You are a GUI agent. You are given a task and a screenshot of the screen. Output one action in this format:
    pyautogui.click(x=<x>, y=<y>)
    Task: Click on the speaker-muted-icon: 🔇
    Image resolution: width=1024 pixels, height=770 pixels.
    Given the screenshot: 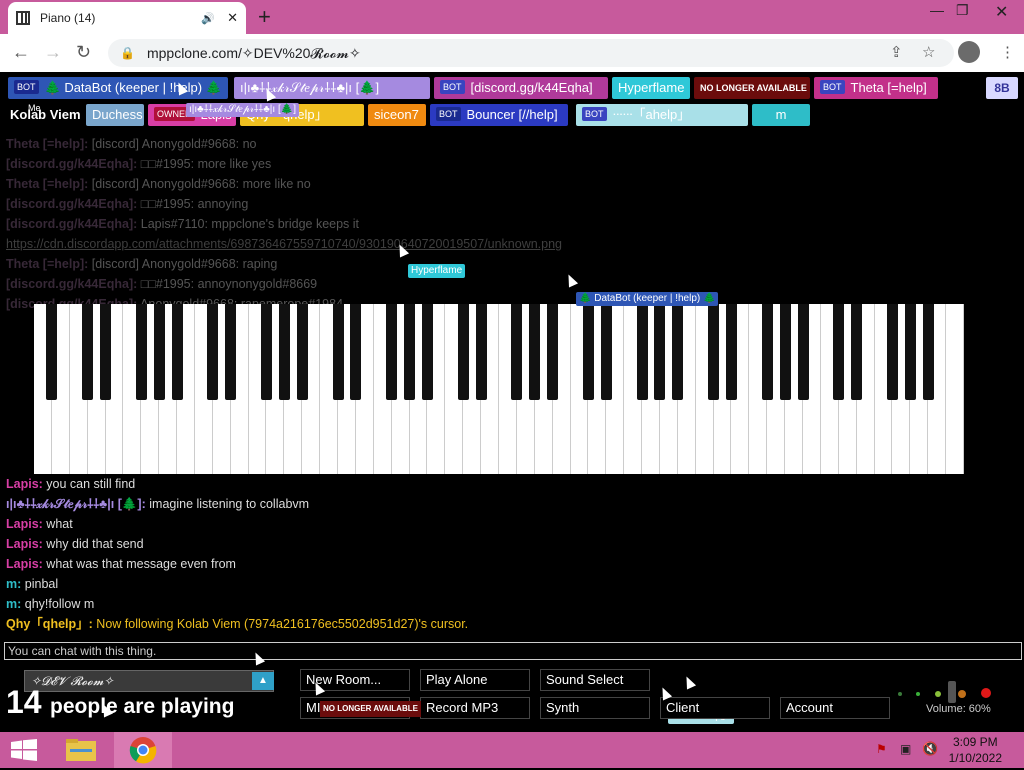 What is the action you would take?
    pyautogui.click(x=930, y=749)
    